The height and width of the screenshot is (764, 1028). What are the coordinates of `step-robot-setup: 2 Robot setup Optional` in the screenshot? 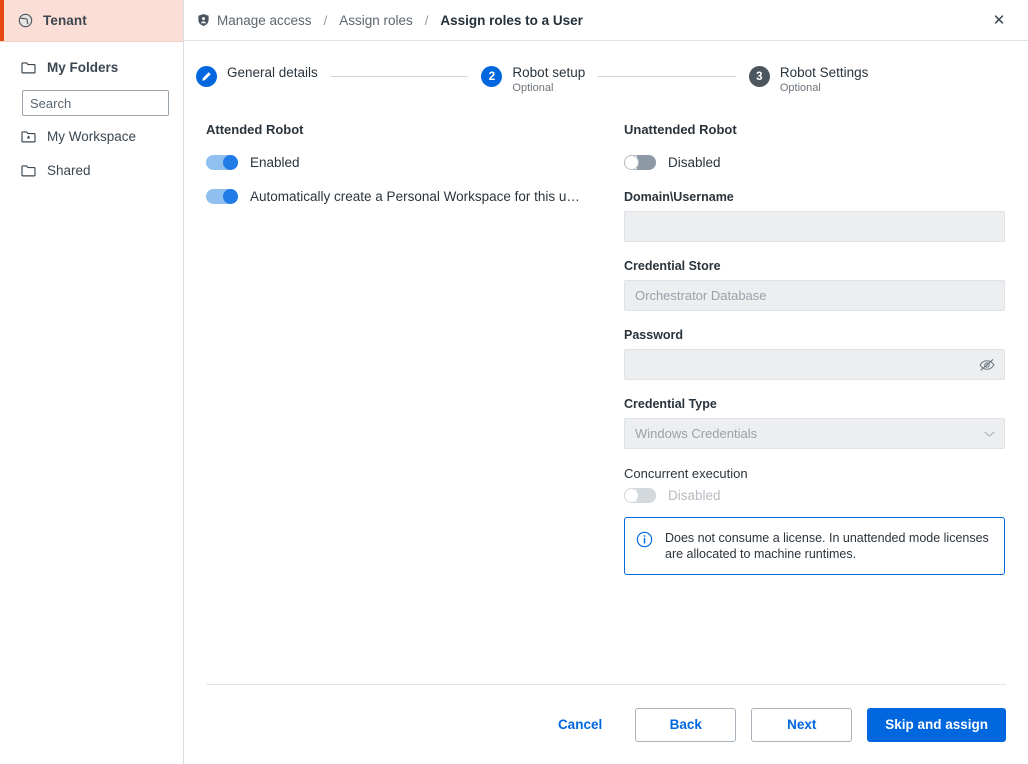 It's located at (533, 80).